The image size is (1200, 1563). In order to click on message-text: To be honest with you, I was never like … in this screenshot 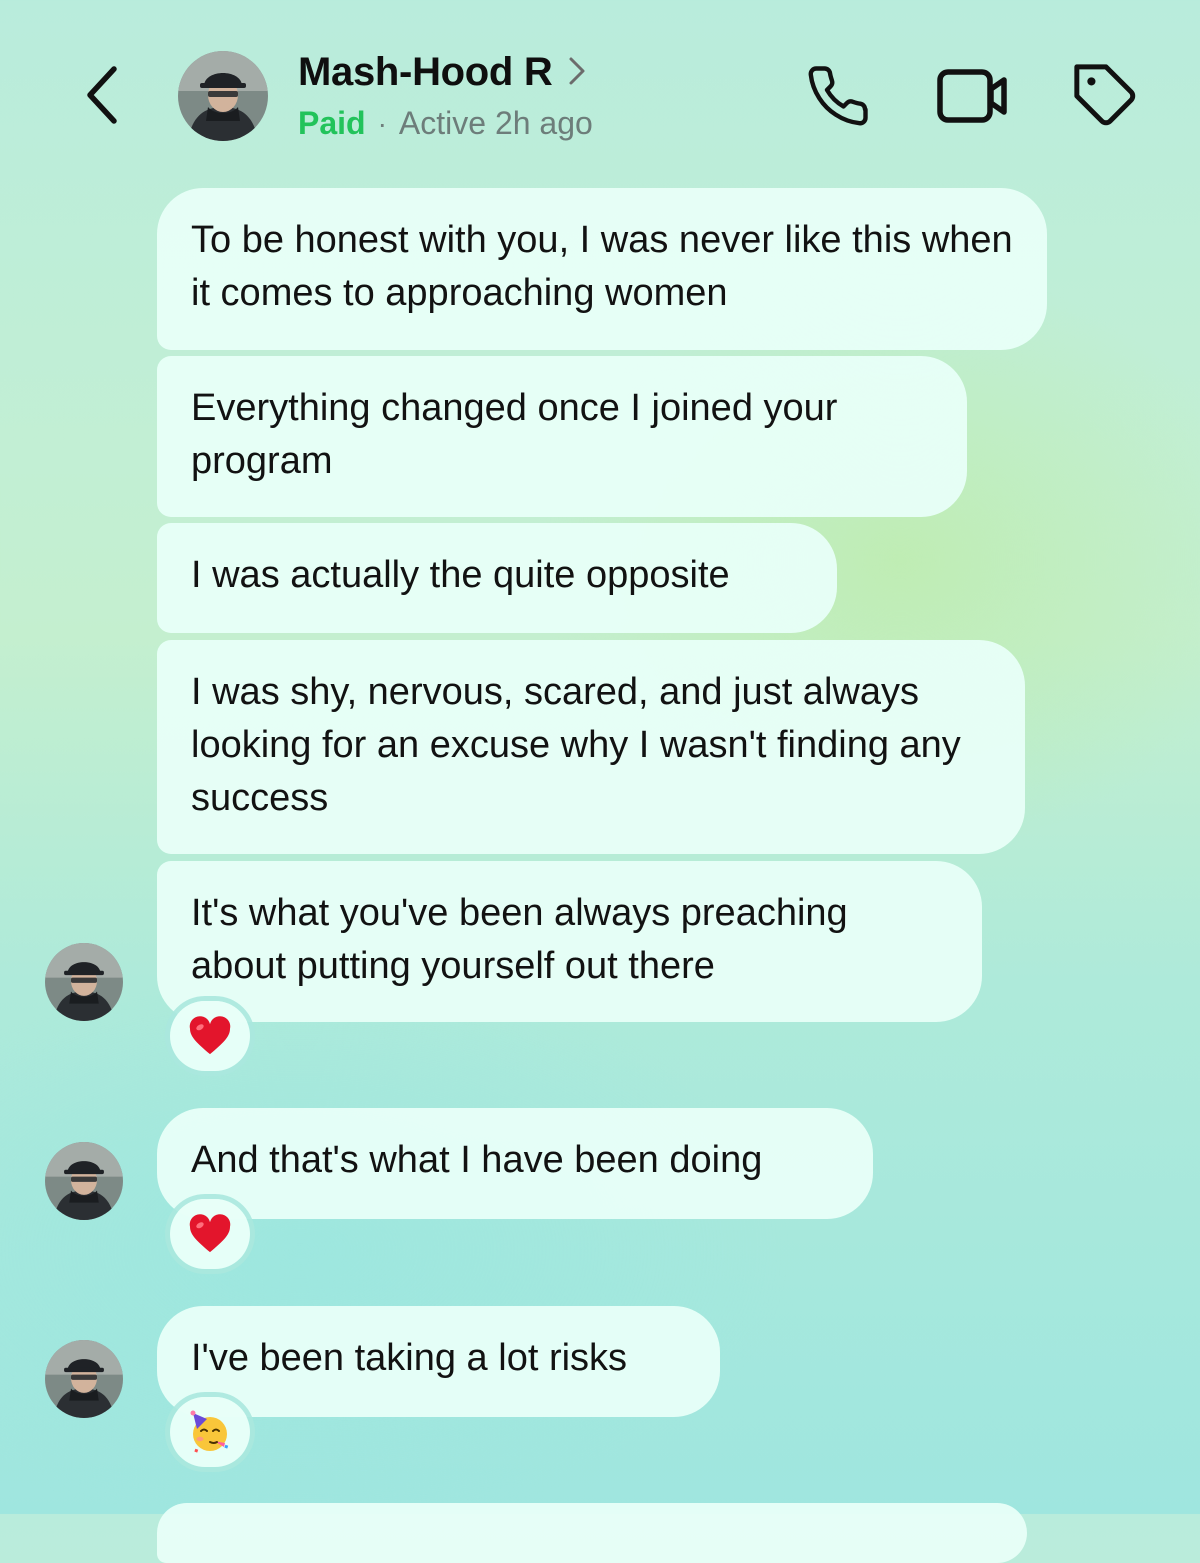, I will do `click(602, 266)`.